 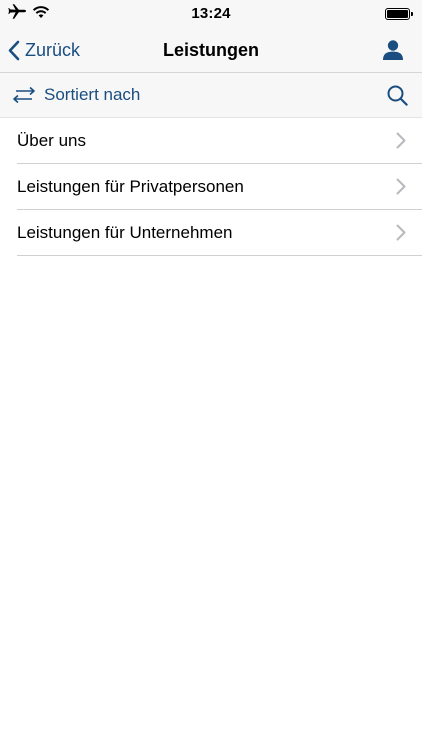 I want to click on sort-label: Sortiert nach, so click(x=92, y=94).